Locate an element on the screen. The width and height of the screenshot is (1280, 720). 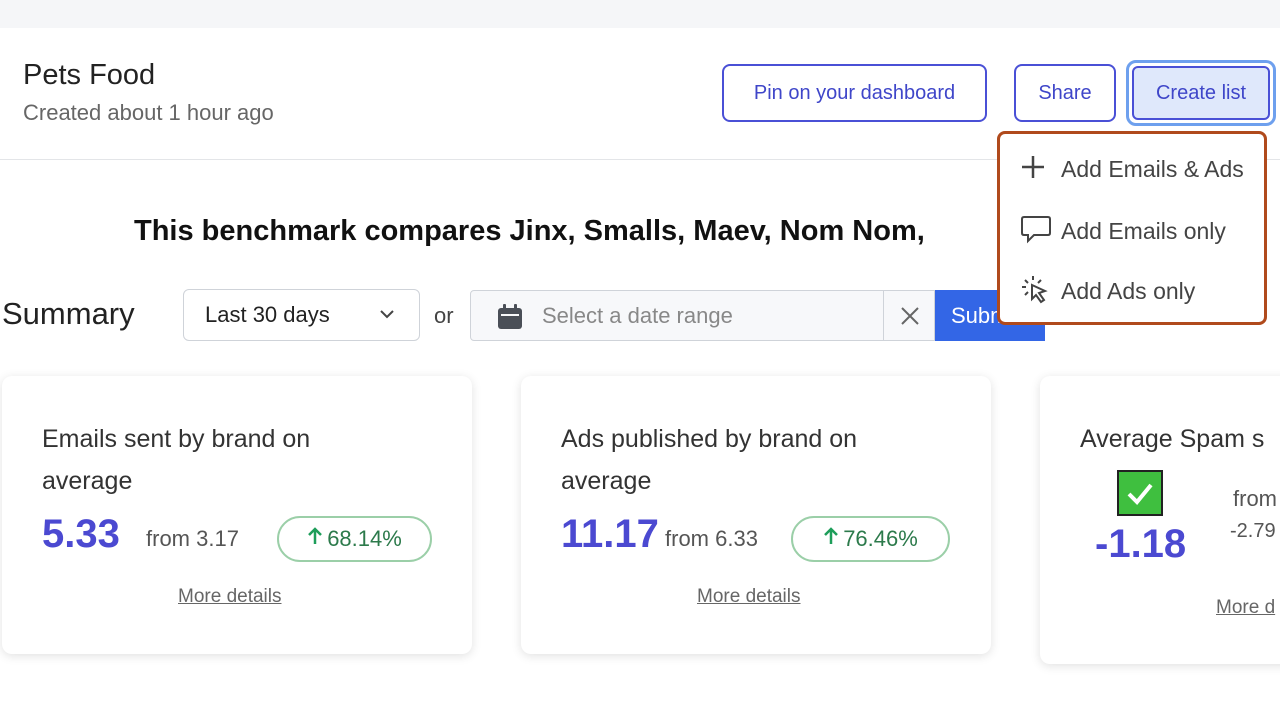
change-badge: 68.14% is located at coordinates (354, 539).